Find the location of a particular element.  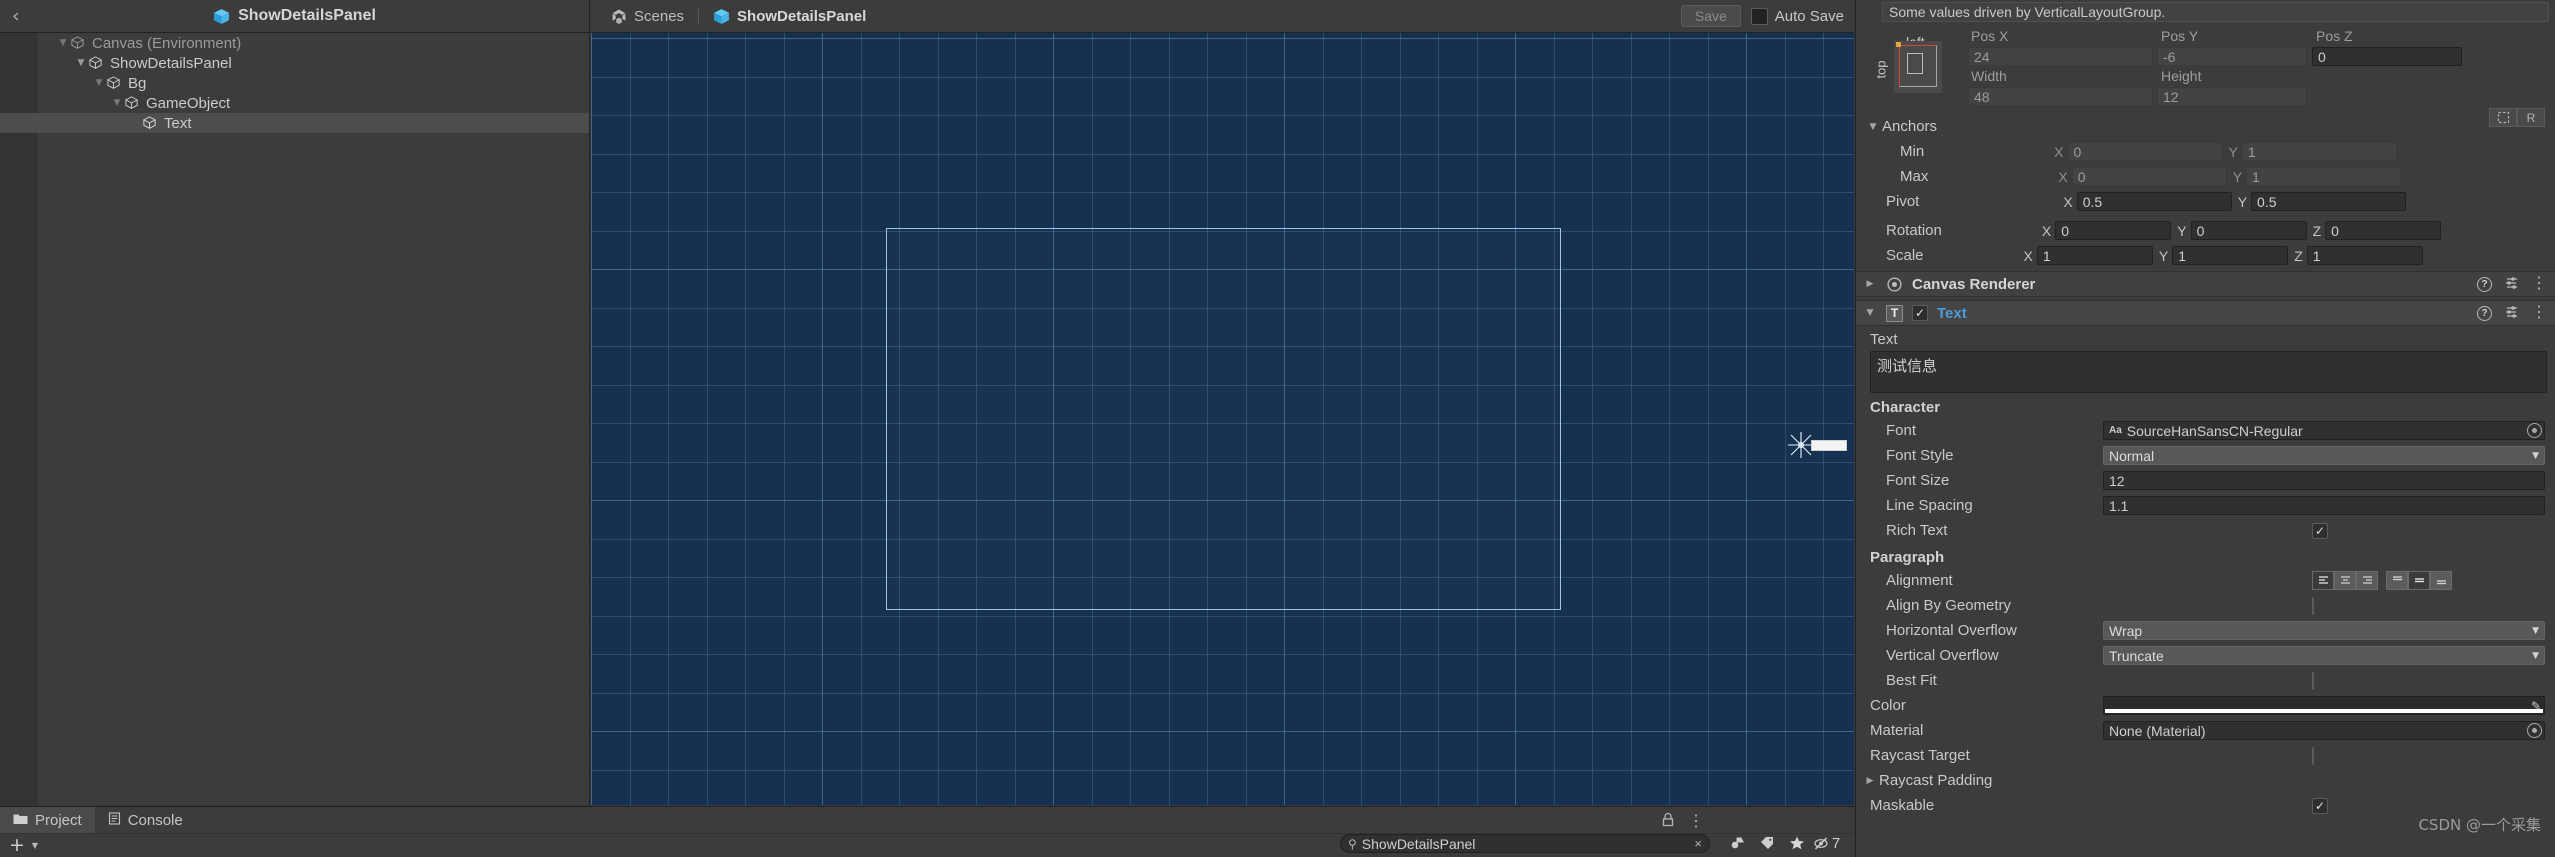

hierarchy-item-text: ▼ Text is located at coordinates (294, 123).